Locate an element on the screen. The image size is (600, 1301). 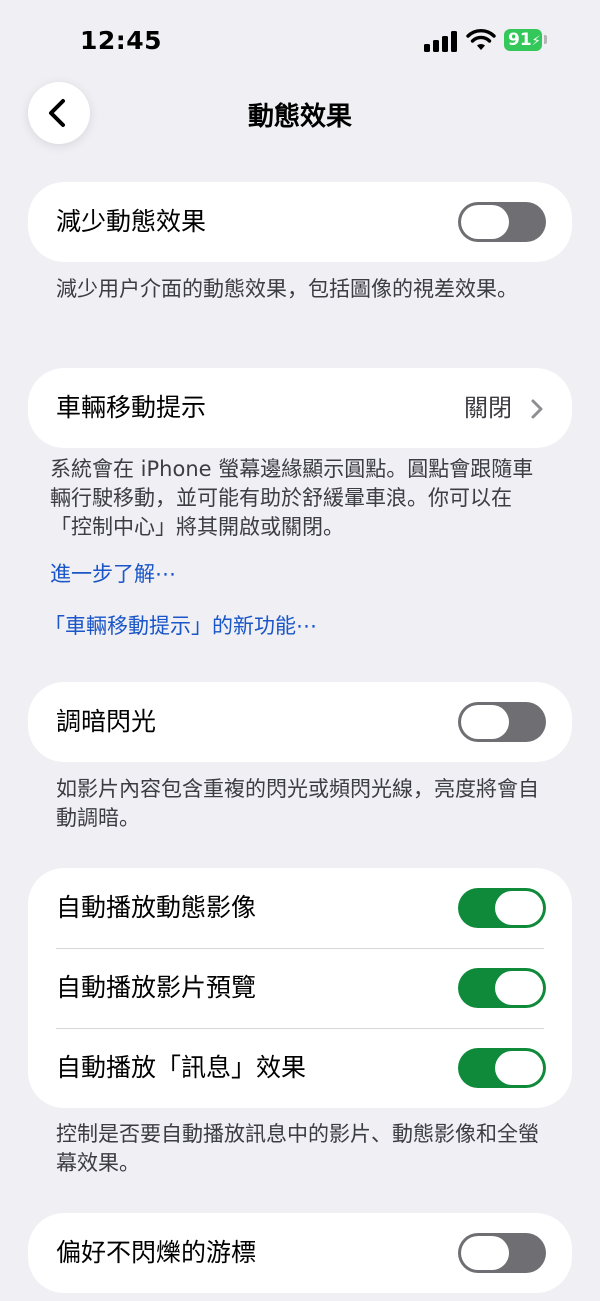
reduce-motion-footer: 減少用户介面的動態效果，包括圖像的視差效果。 is located at coordinates (287, 289).